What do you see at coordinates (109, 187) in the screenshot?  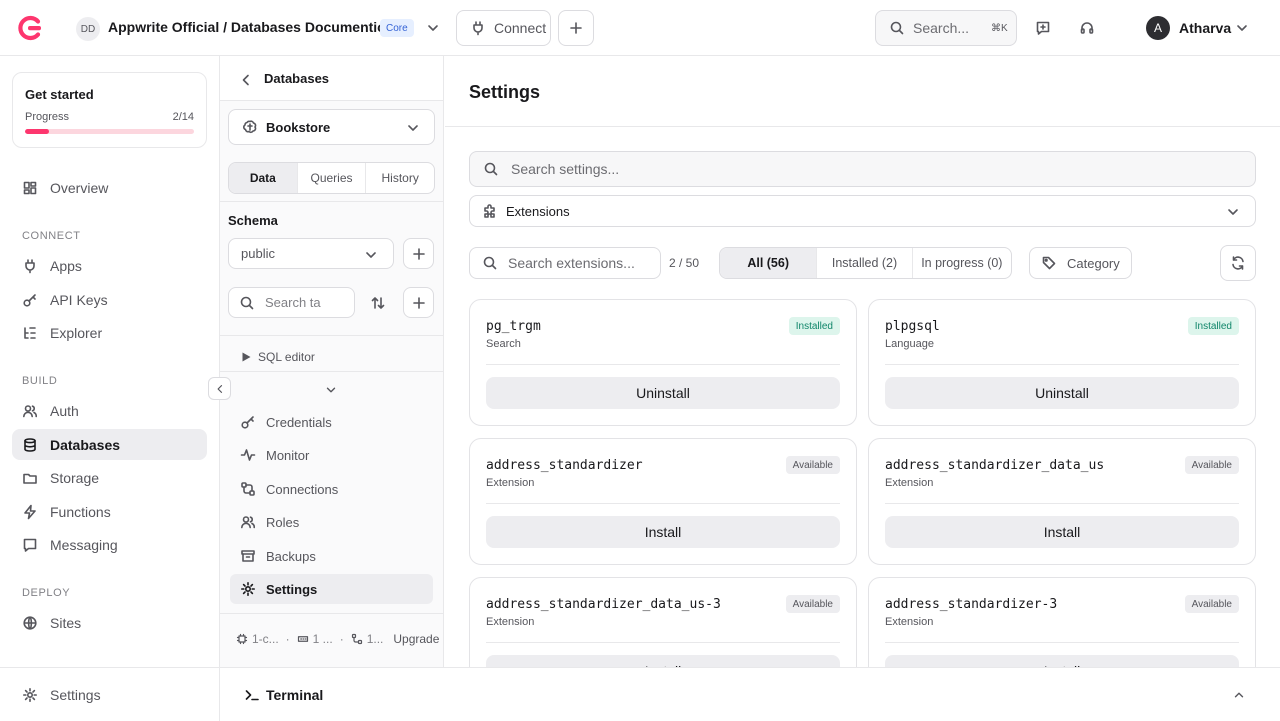 I see `sidebar-item-overview: Overview` at bounding box center [109, 187].